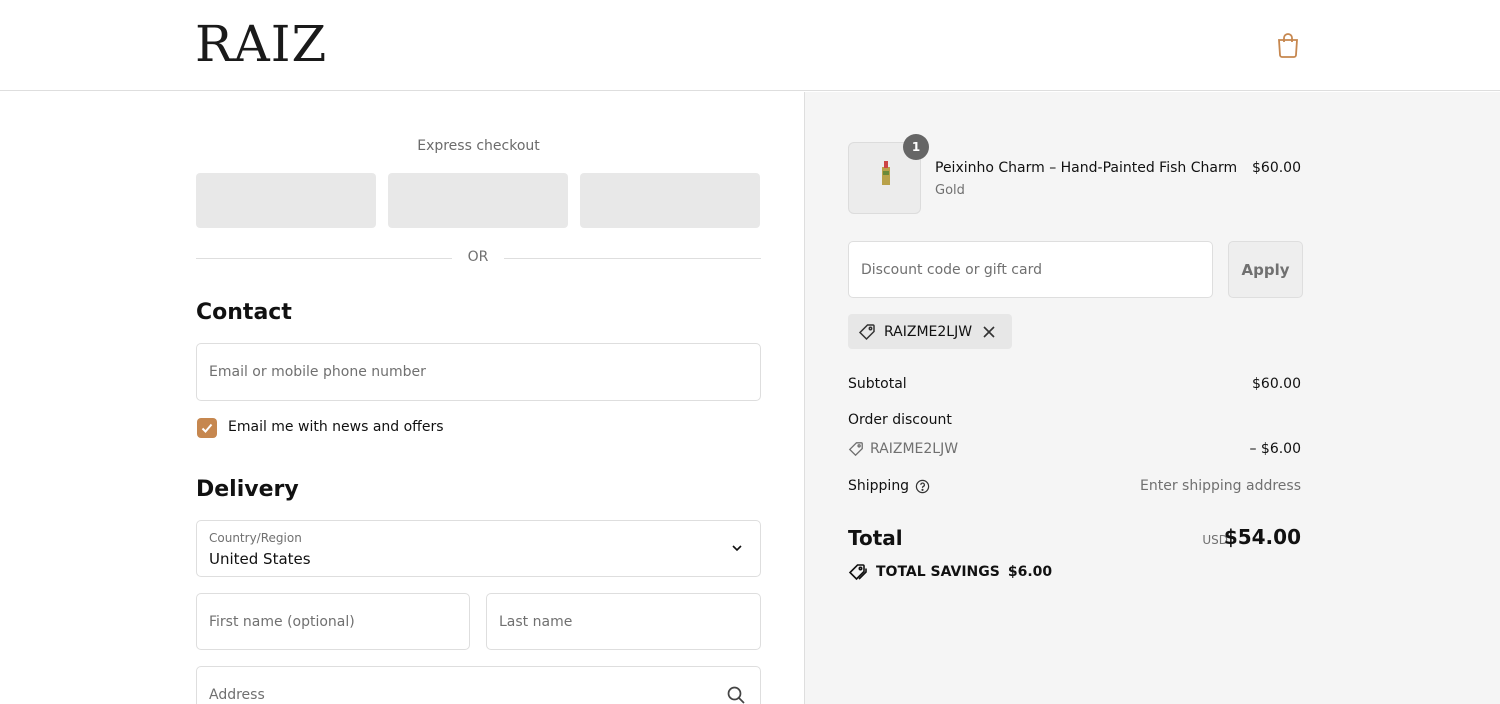 This screenshot has width=1500, height=704. I want to click on remove-code-button, so click(989, 332).